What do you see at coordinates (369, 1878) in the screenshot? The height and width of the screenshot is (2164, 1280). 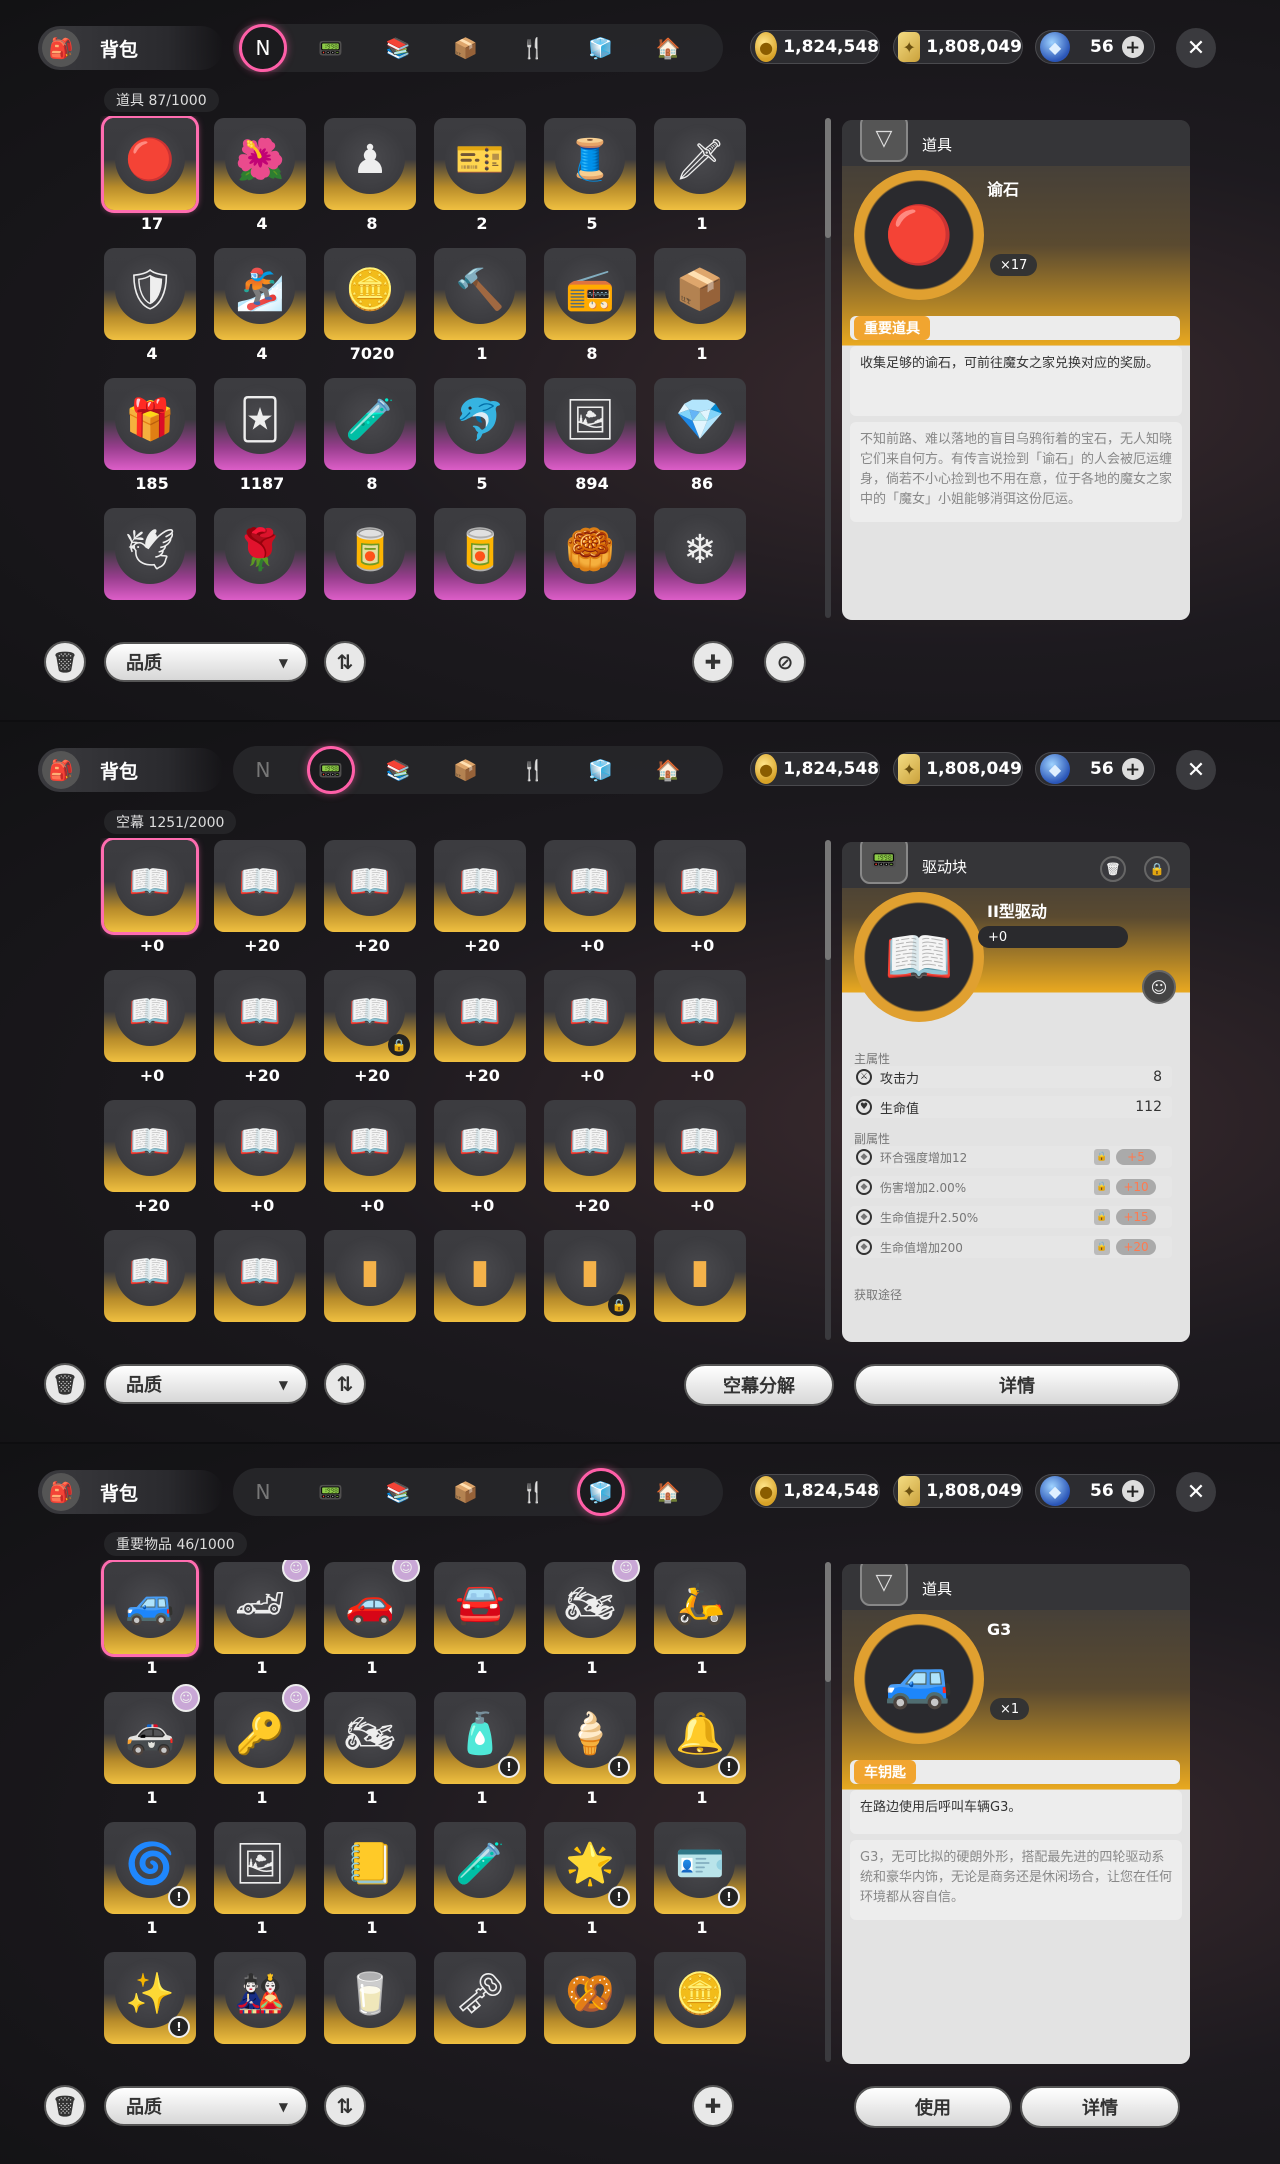 I see `item-slot: 📒 1` at bounding box center [369, 1878].